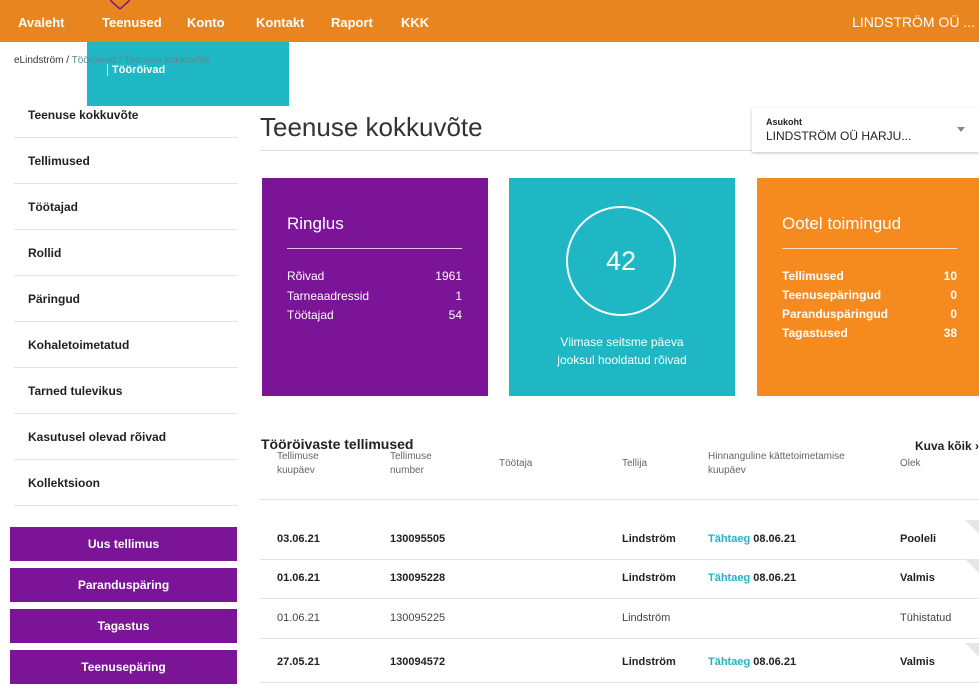 Image resolution: width=979 pixels, height=684 pixels. Describe the element at coordinates (374, 276) in the screenshot. I see `circulation-row: Rõivad 1961` at that location.